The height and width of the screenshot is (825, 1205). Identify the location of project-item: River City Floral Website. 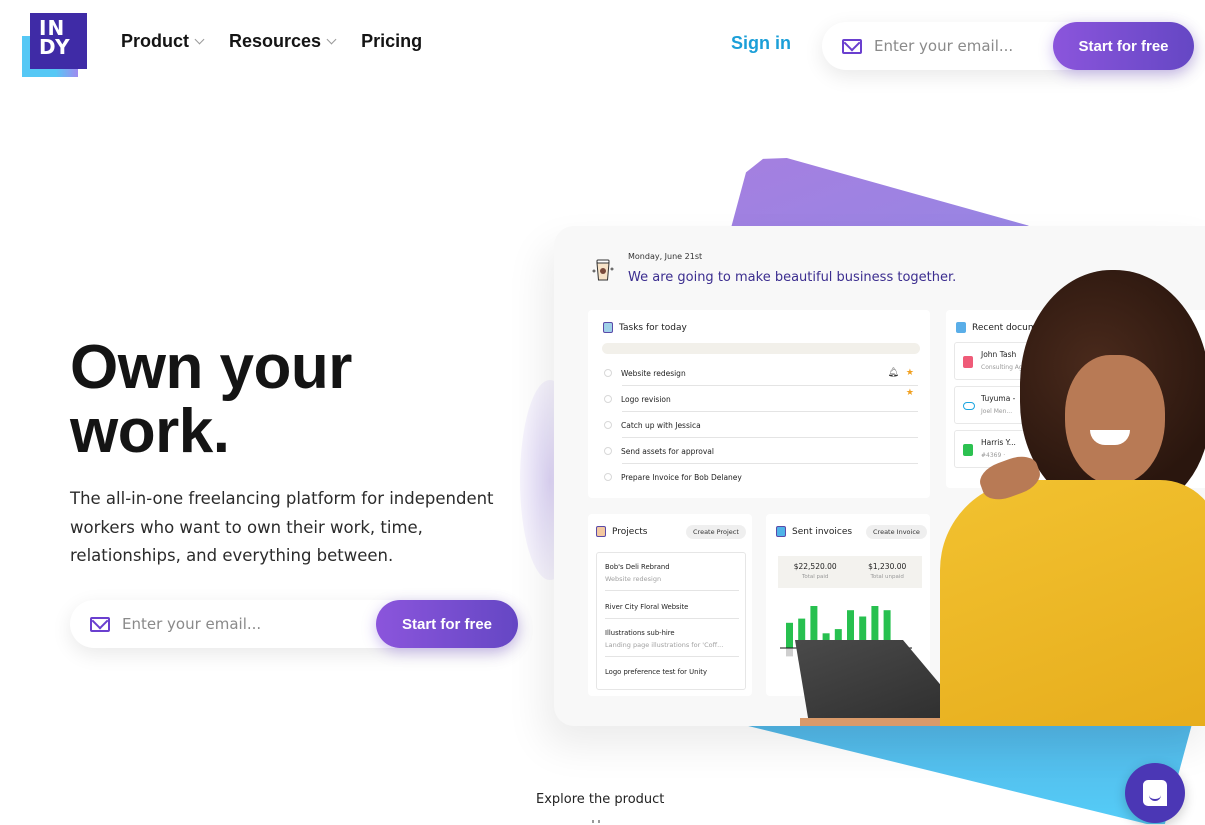
(672, 611).